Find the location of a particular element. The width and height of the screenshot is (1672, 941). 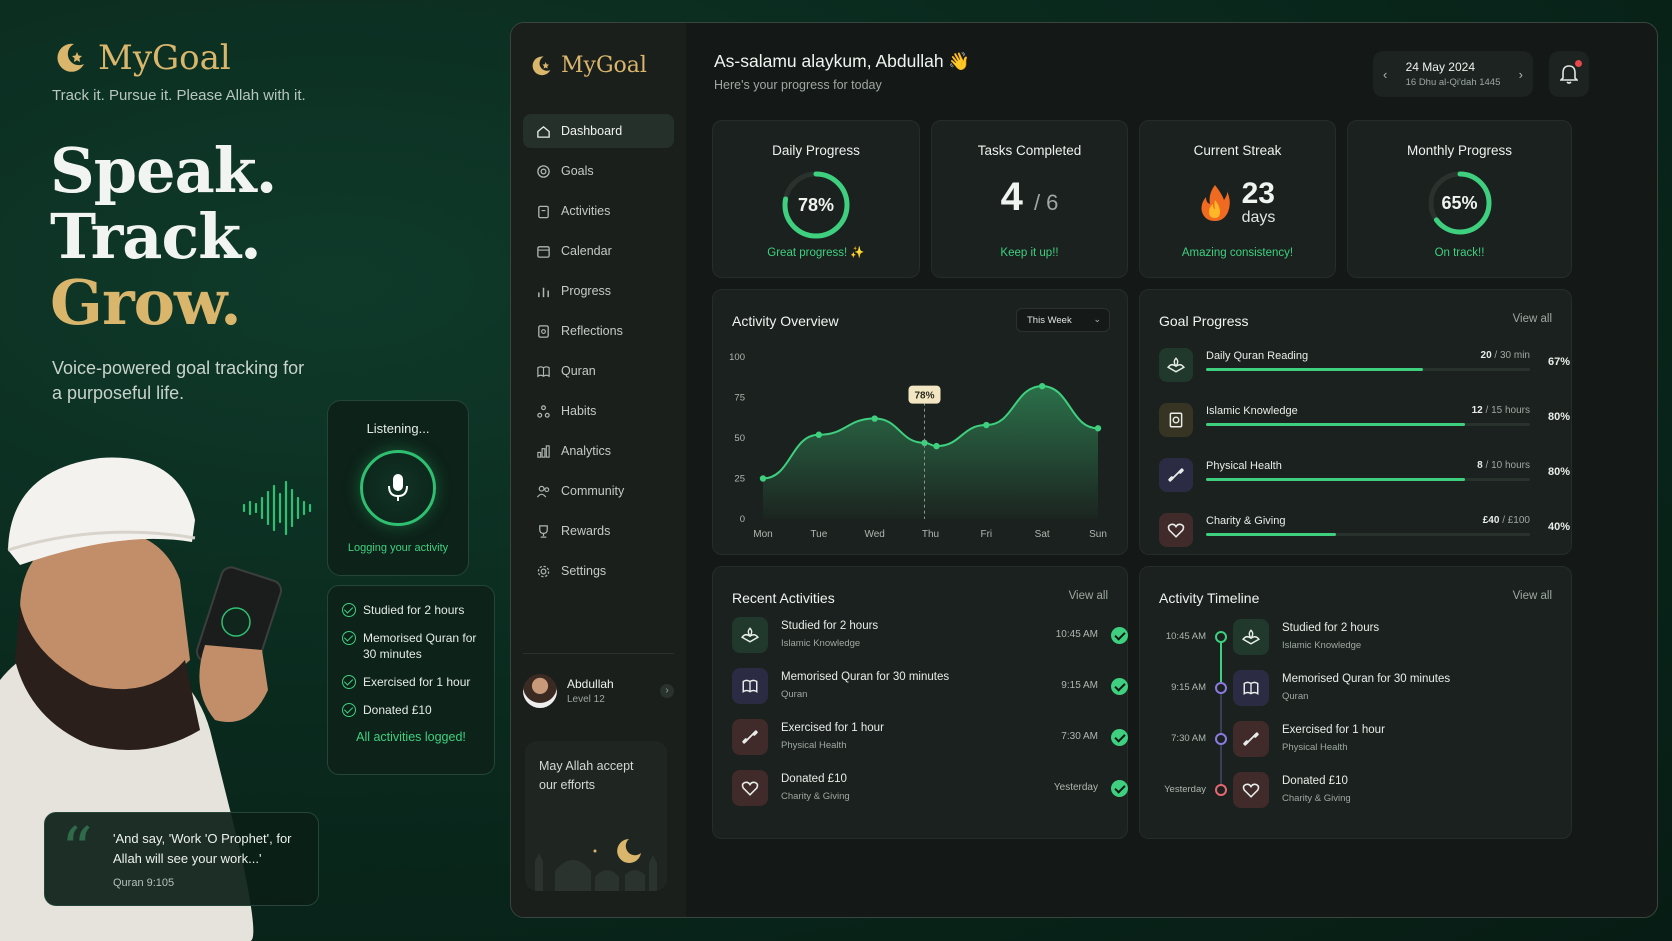

sidebar-item-settings: Settings is located at coordinates (598, 571).